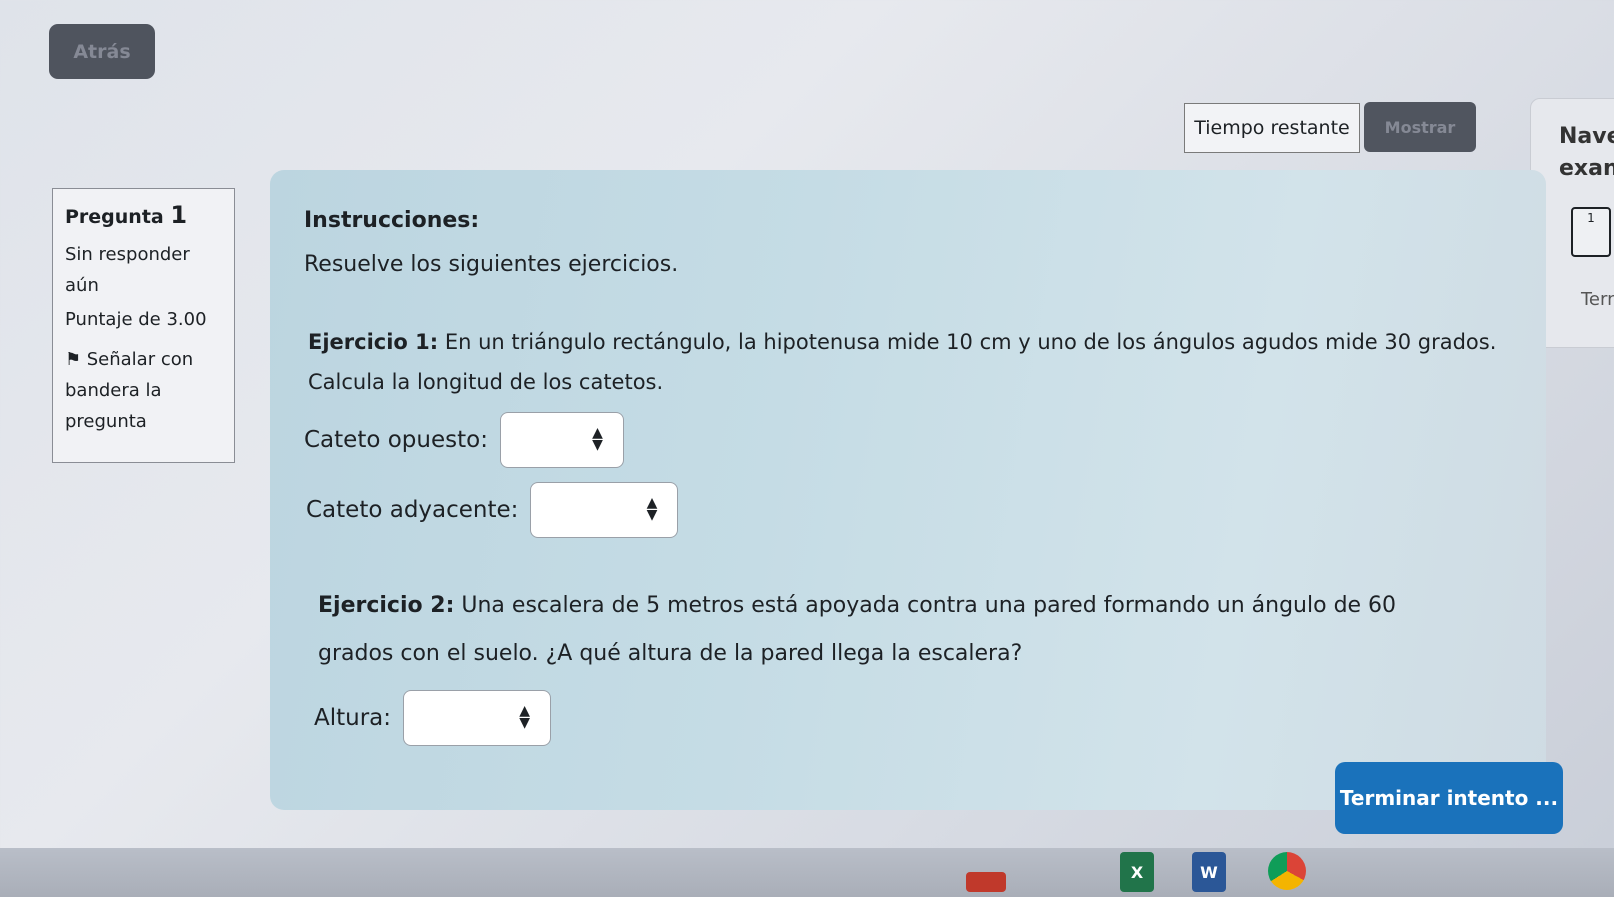 The image size is (1614, 897). What do you see at coordinates (412, 510) in the screenshot?
I see `cateto-adyacente-label: Cateto adyacente:` at bounding box center [412, 510].